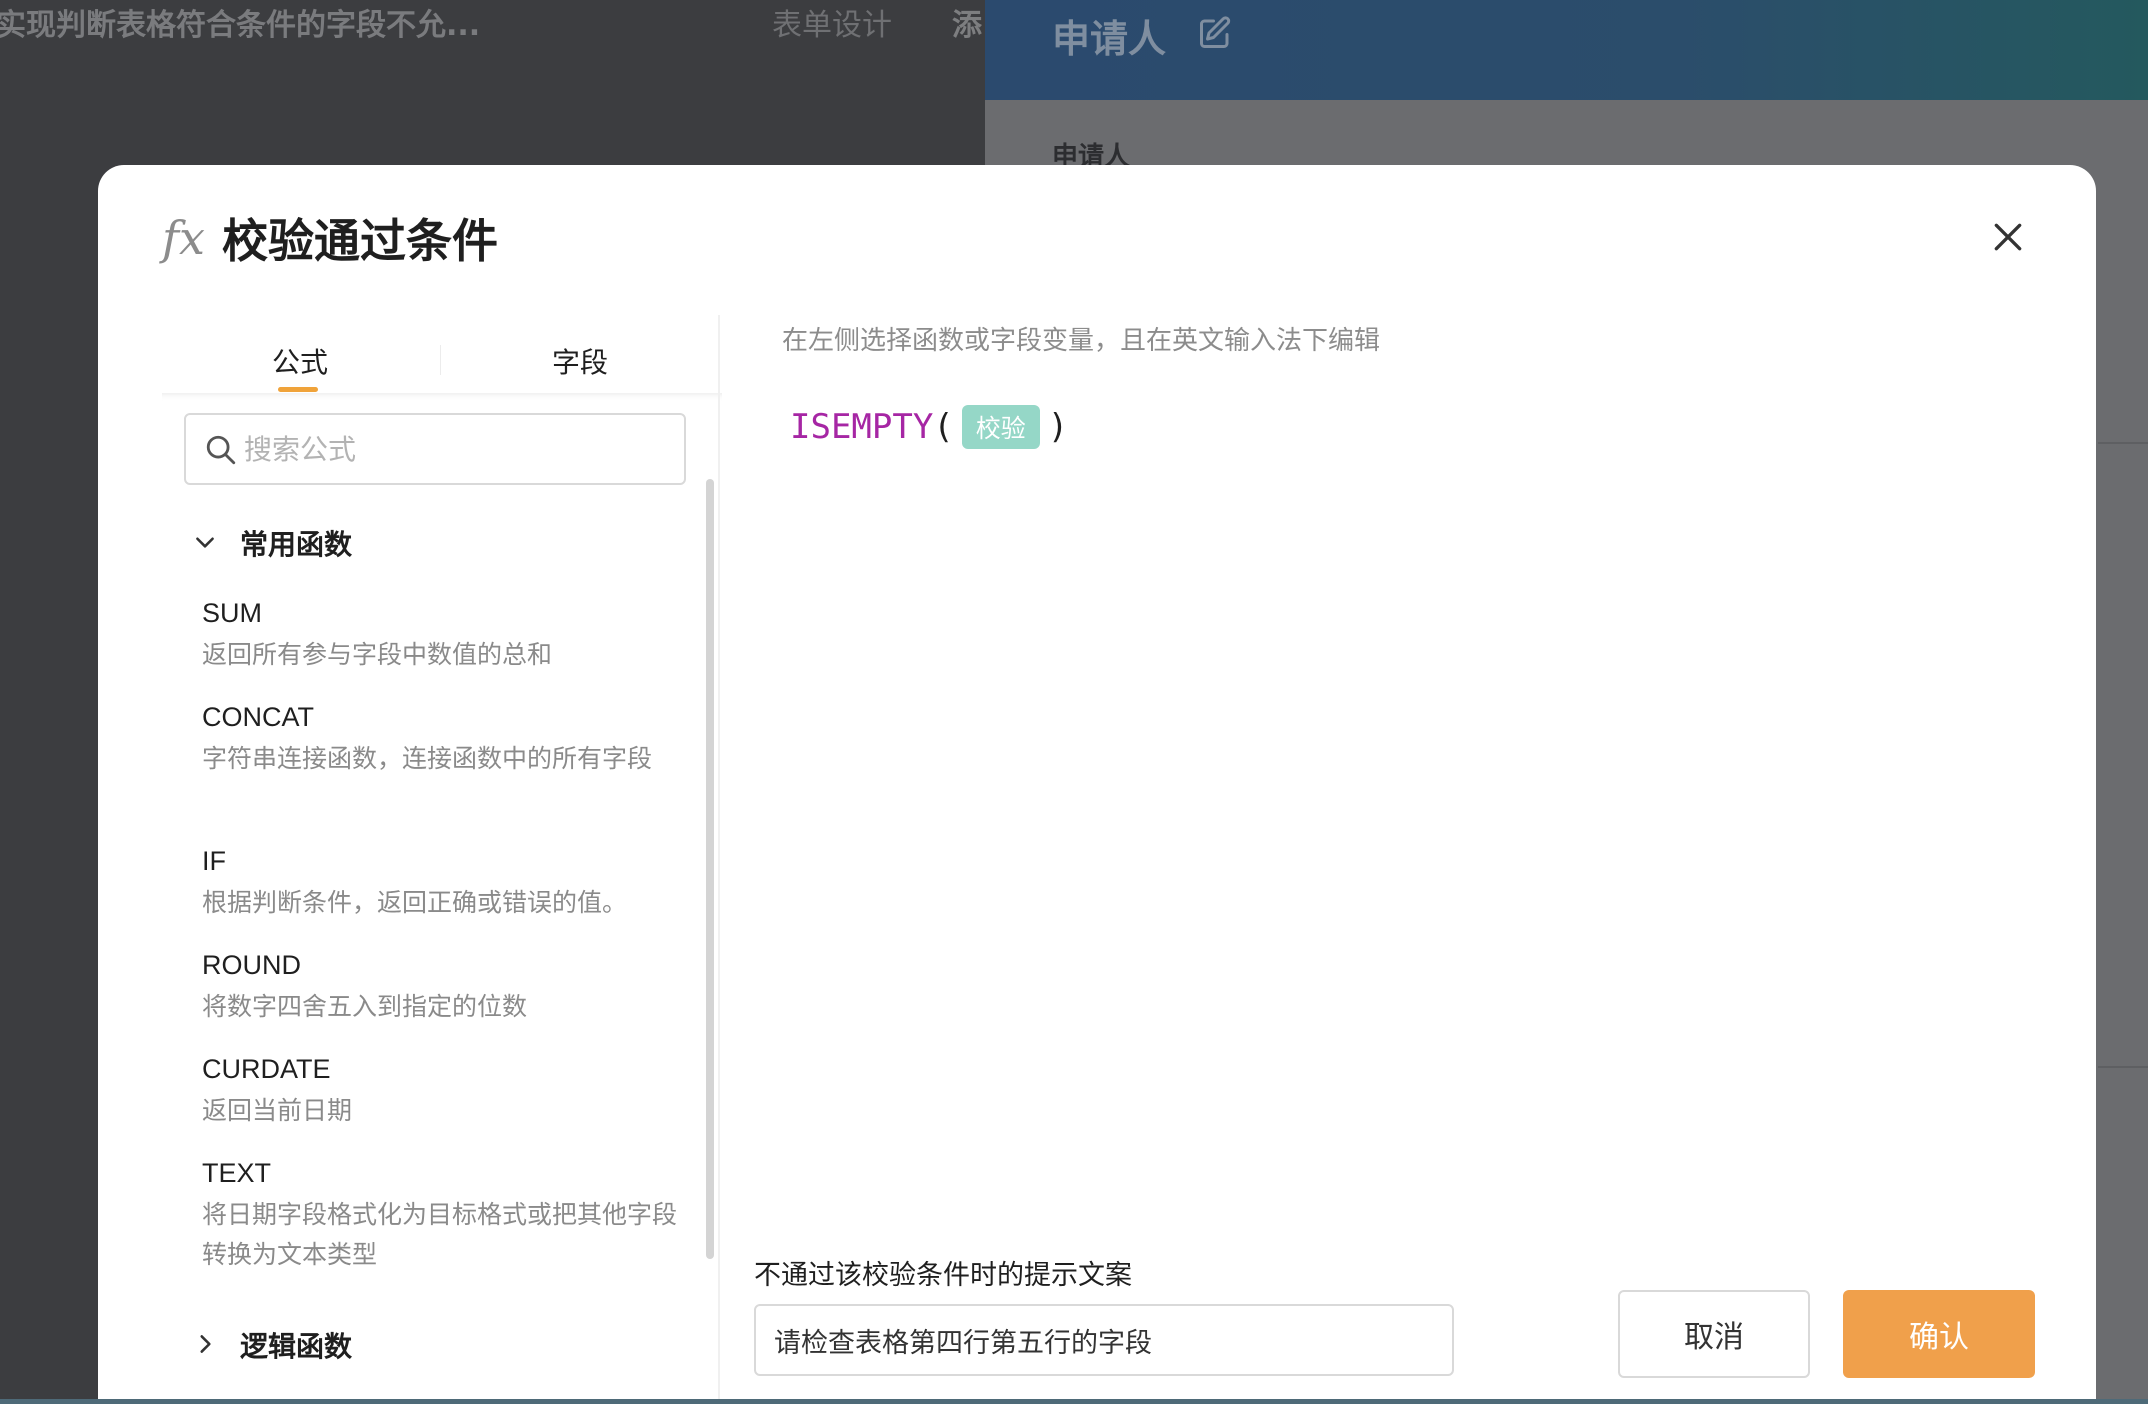  What do you see at coordinates (442, 1090) in the screenshot?
I see `function-item-curdate: CURDATE 返回当前日期` at bounding box center [442, 1090].